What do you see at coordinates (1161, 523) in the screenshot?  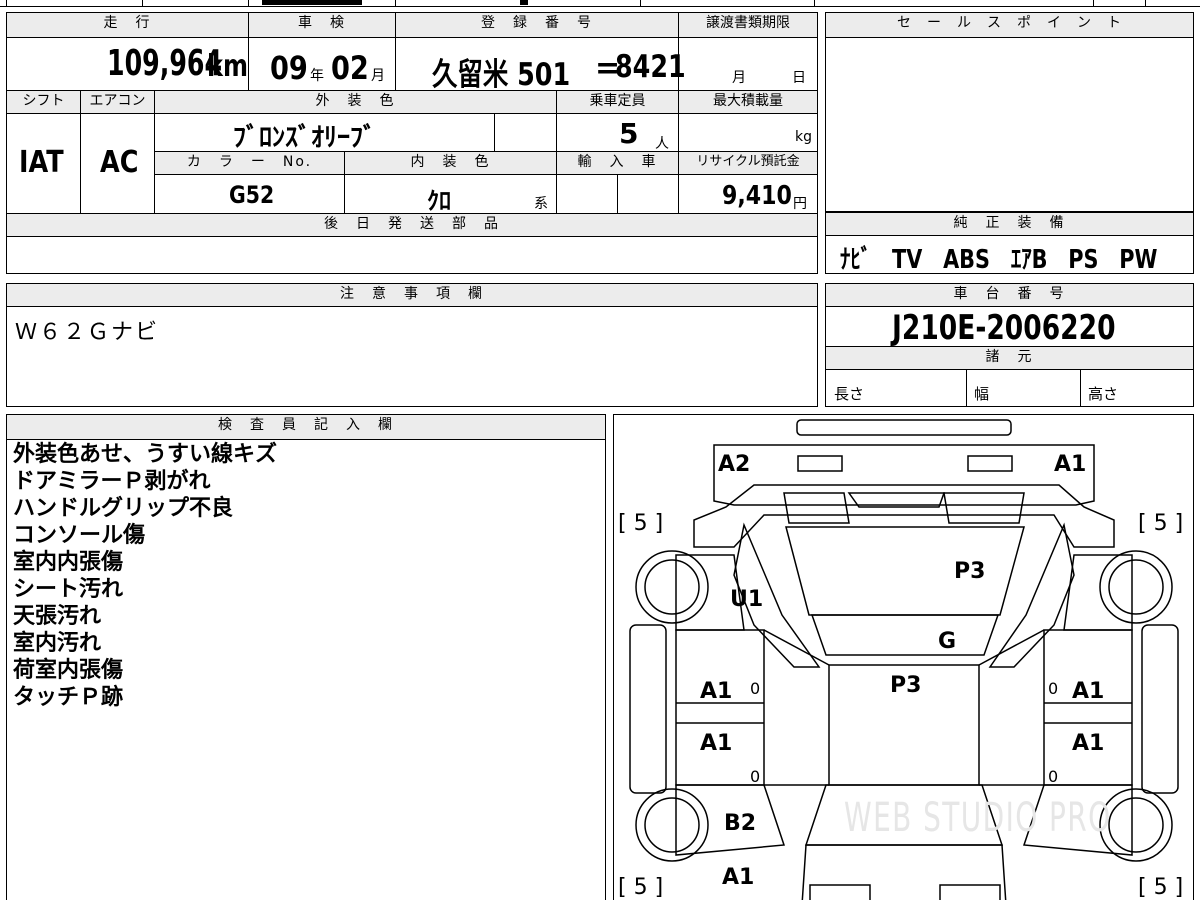 I see `tire-tread-front-right: [ 5 ]` at bounding box center [1161, 523].